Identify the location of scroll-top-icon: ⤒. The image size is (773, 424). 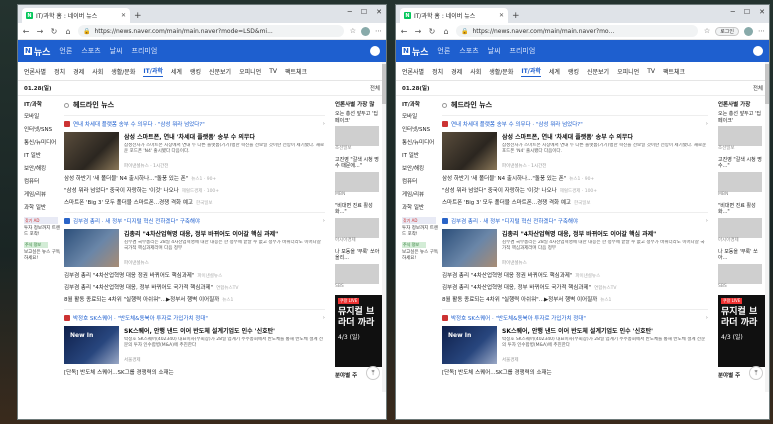
(373, 373).